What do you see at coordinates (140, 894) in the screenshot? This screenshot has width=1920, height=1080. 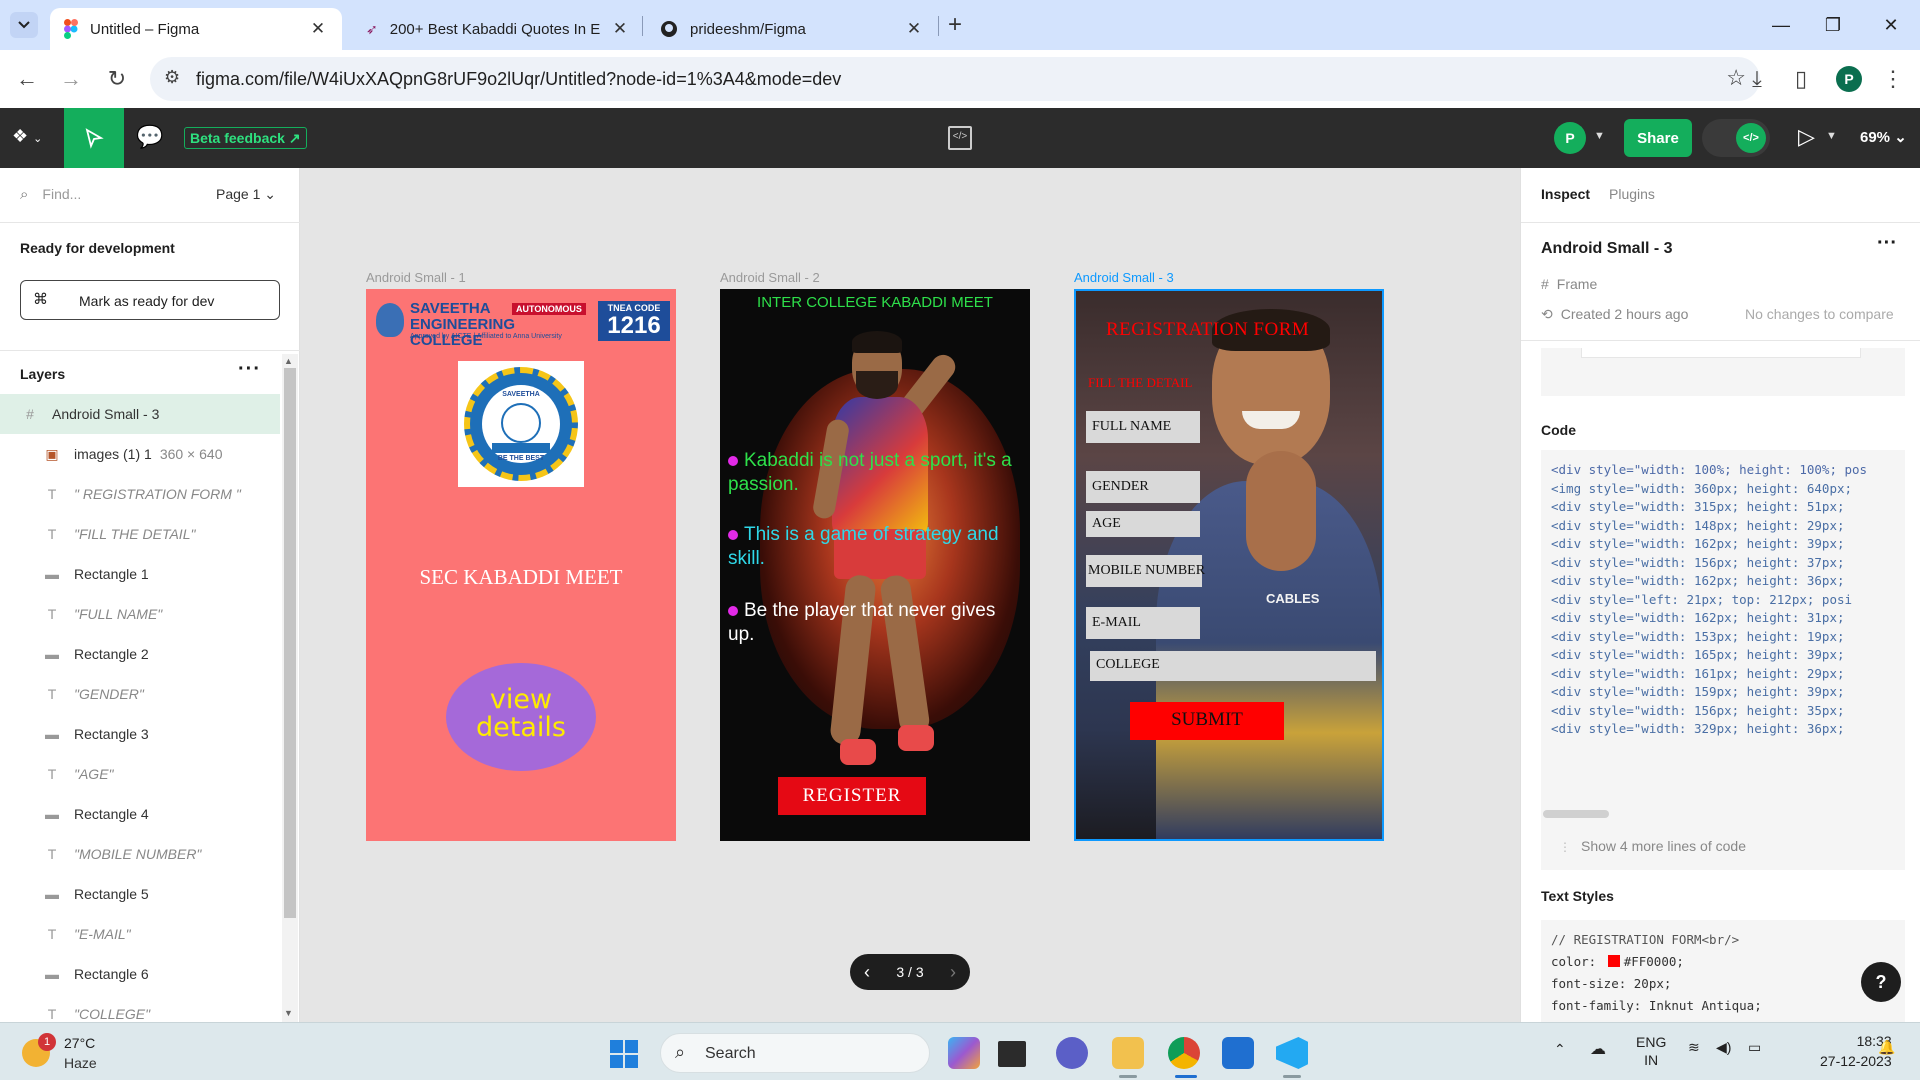 I see `layer-row: ▬ Rectangle 5` at bounding box center [140, 894].